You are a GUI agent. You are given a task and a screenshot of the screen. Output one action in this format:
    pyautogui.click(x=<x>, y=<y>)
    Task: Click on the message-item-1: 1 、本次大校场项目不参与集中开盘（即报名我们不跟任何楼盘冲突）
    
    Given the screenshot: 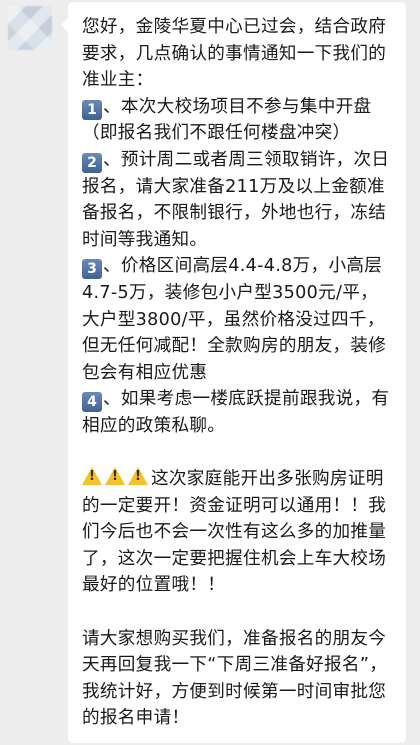 What is the action you would take?
    pyautogui.click(x=238, y=120)
    